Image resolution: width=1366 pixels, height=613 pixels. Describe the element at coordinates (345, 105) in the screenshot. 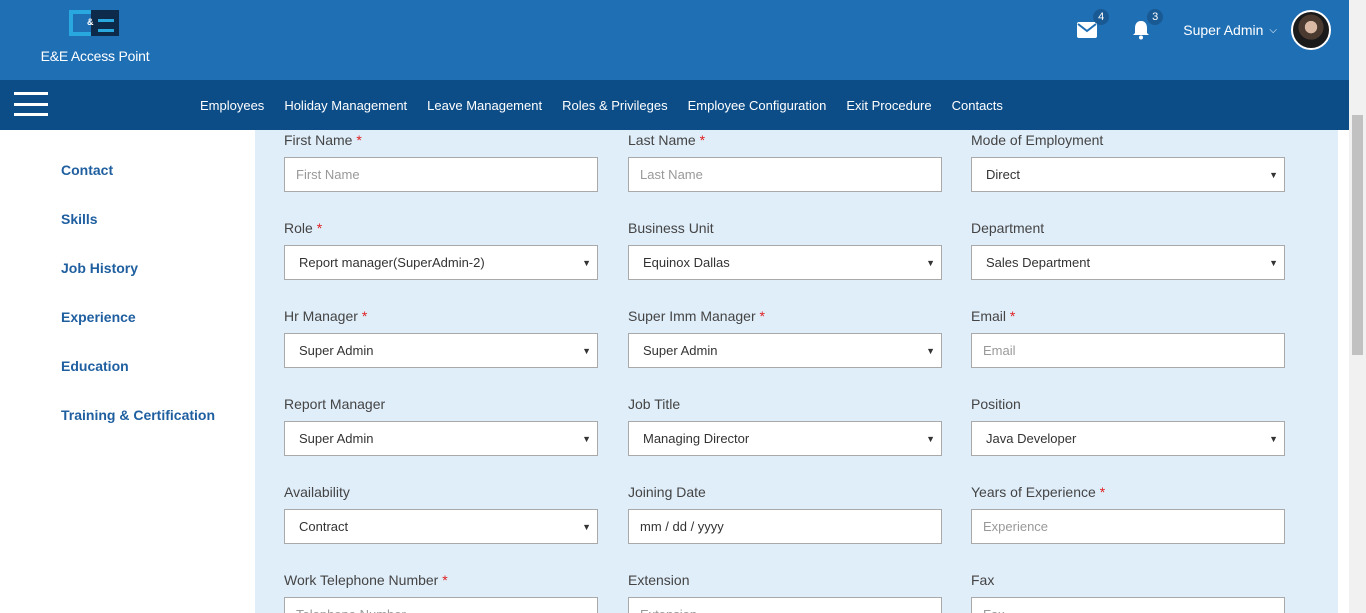

I see `nav-holiday-management: Holiday Management` at that location.